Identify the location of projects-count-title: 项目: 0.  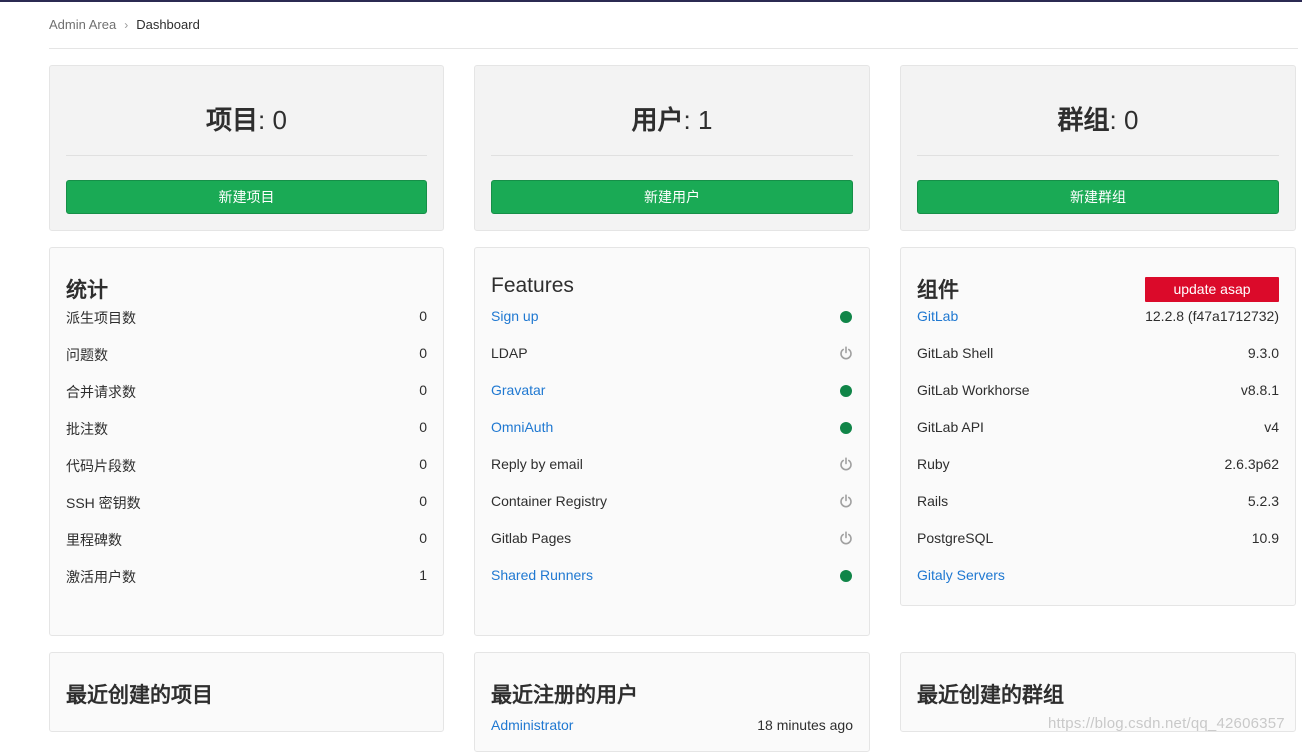
(246, 120).